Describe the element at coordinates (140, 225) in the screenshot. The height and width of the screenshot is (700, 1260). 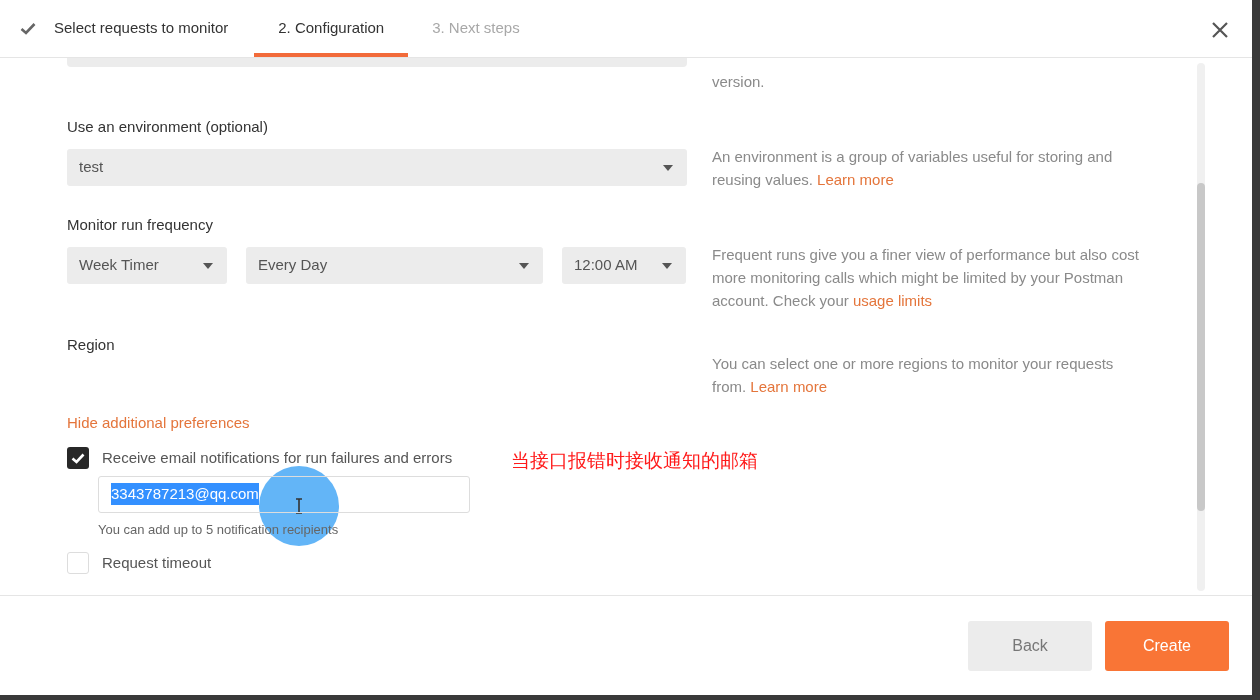
I see `field-label: Monitor run frequency` at that location.